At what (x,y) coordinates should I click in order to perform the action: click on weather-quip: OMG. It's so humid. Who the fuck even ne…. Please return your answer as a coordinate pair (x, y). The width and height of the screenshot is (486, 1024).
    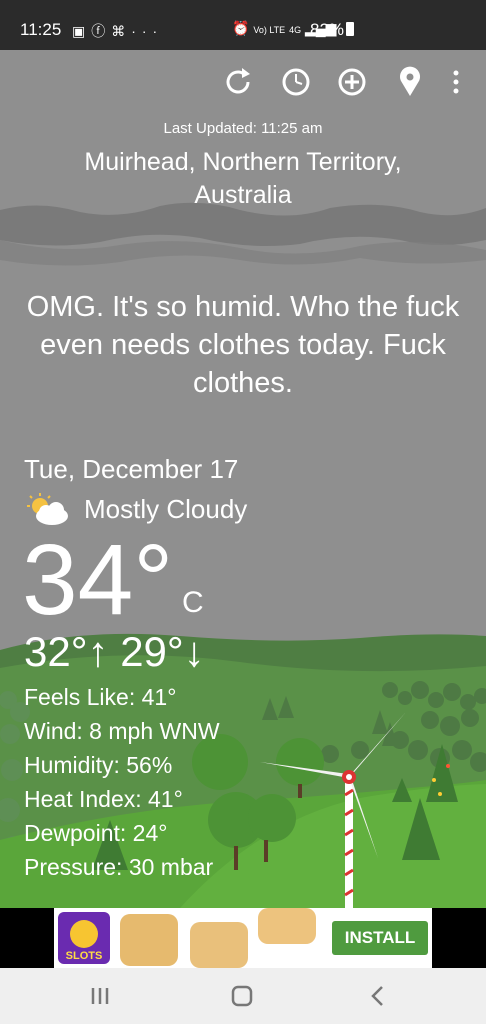
    Looking at the image, I should click on (243, 345).